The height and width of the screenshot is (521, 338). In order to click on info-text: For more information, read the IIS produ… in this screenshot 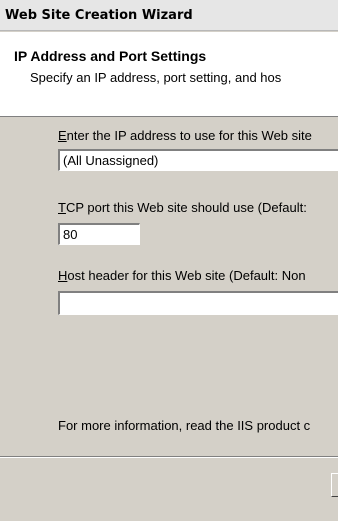, I will do `click(184, 425)`.